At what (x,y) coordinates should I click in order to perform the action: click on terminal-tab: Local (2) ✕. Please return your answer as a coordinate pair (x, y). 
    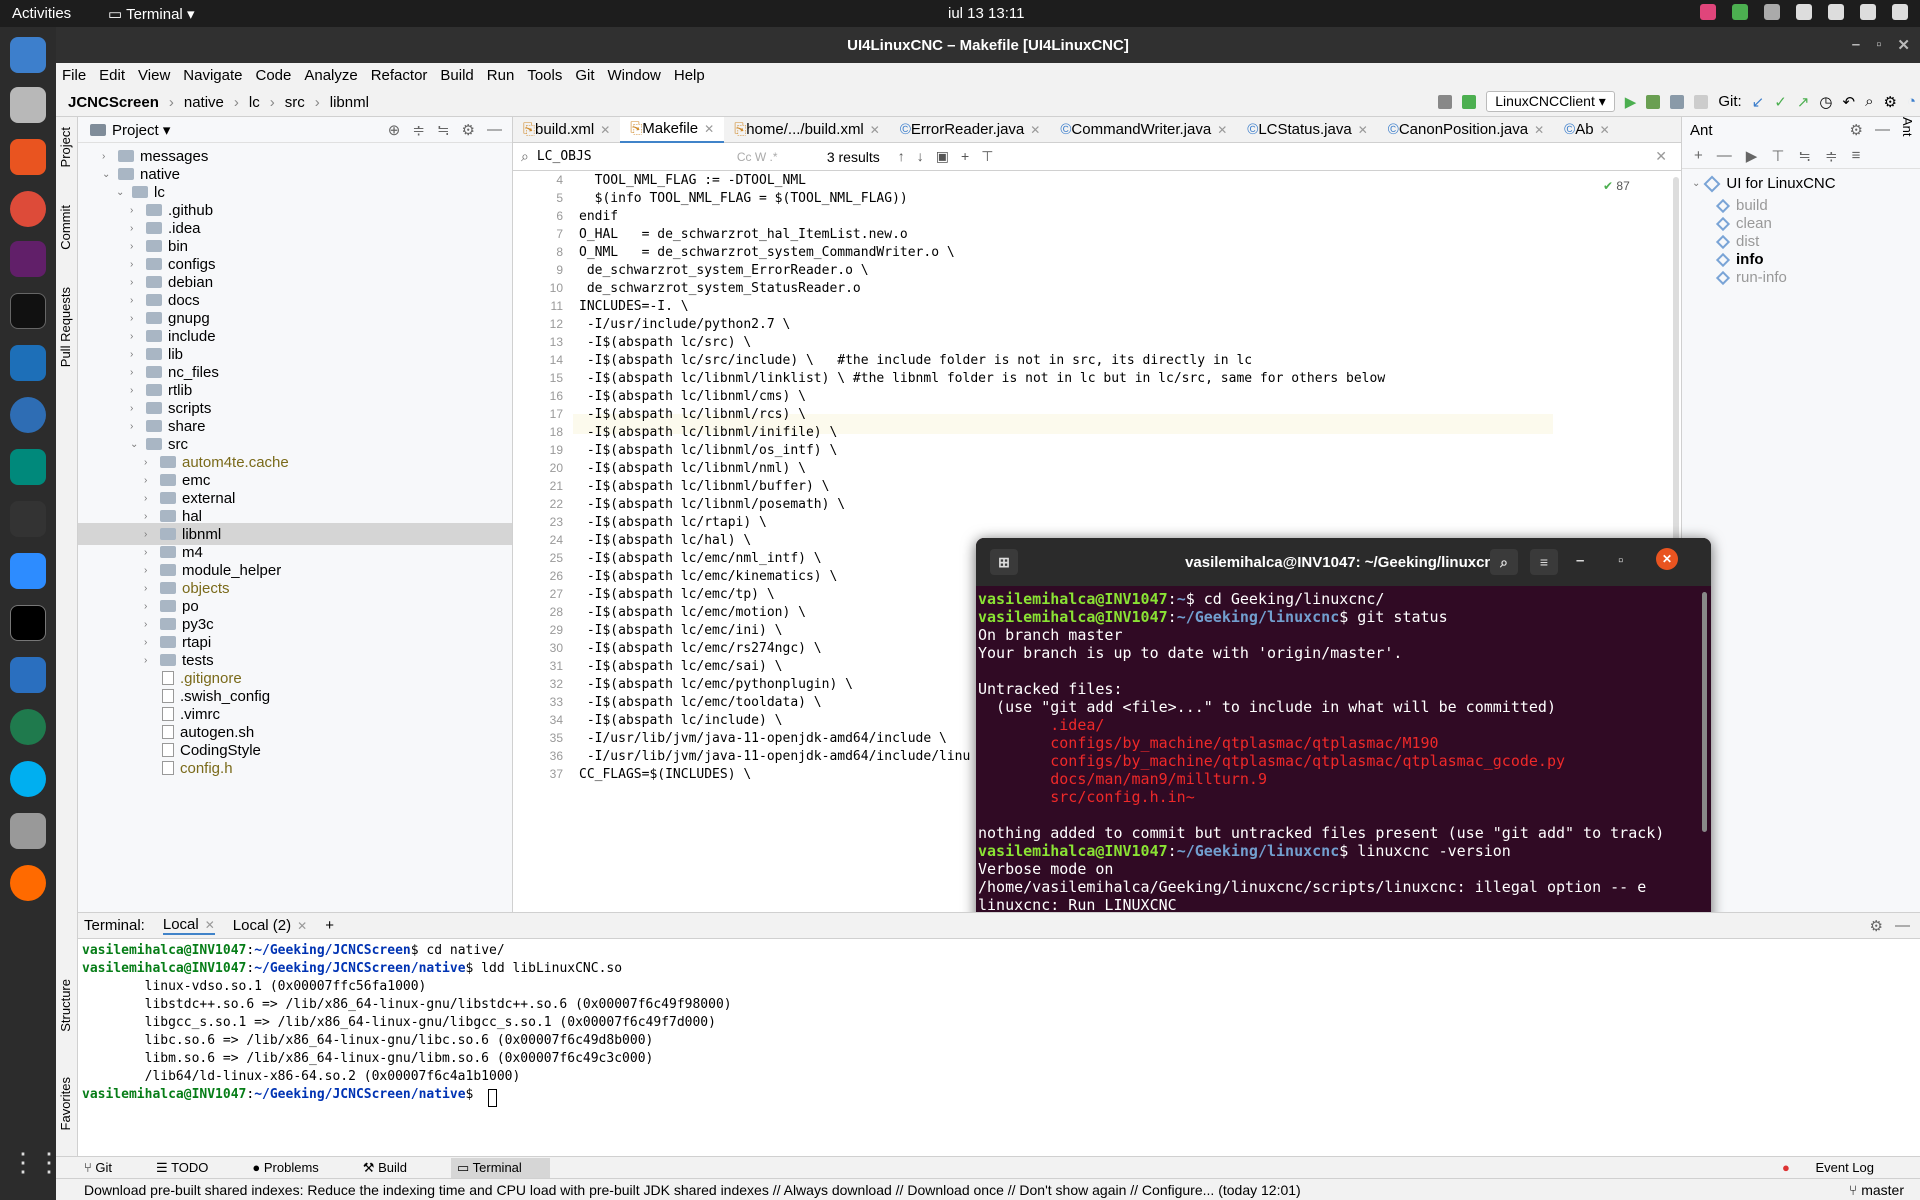
    Looking at the image, I should click on (270, 925).